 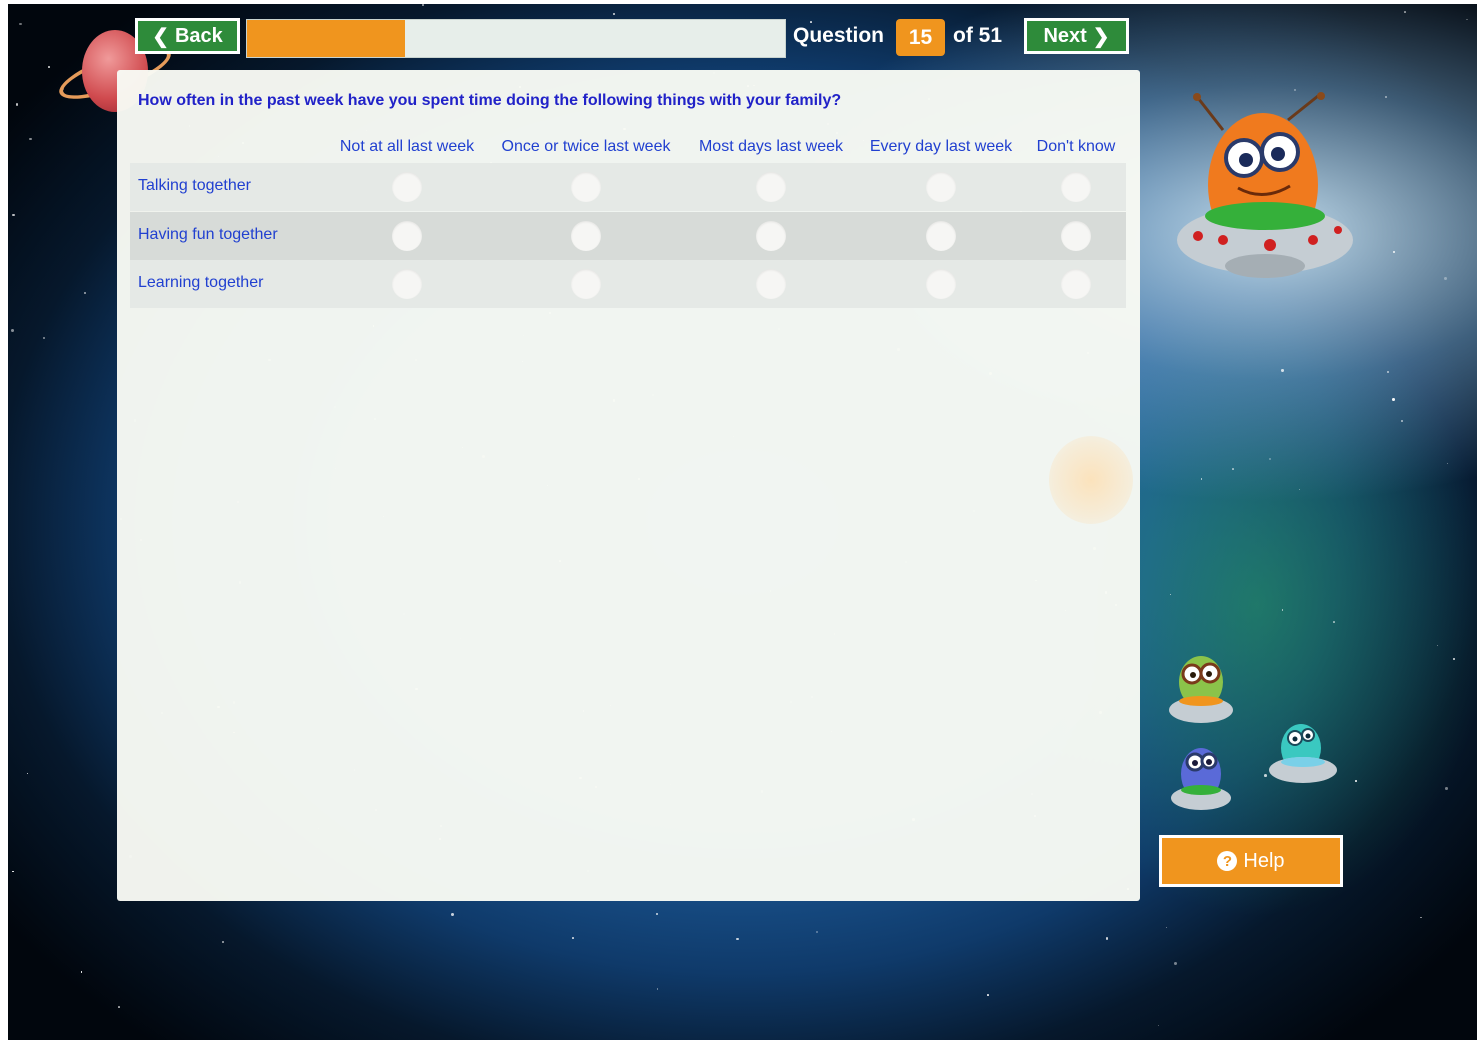 I want to click on next-button: Next ❯, so click(x=1076, y=36).